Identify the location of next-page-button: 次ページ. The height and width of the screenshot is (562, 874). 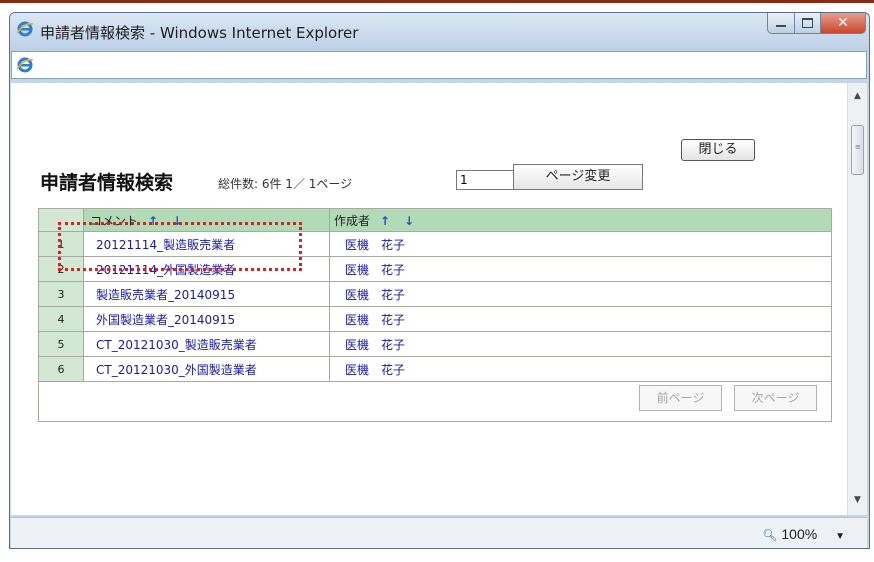
(775, 398).